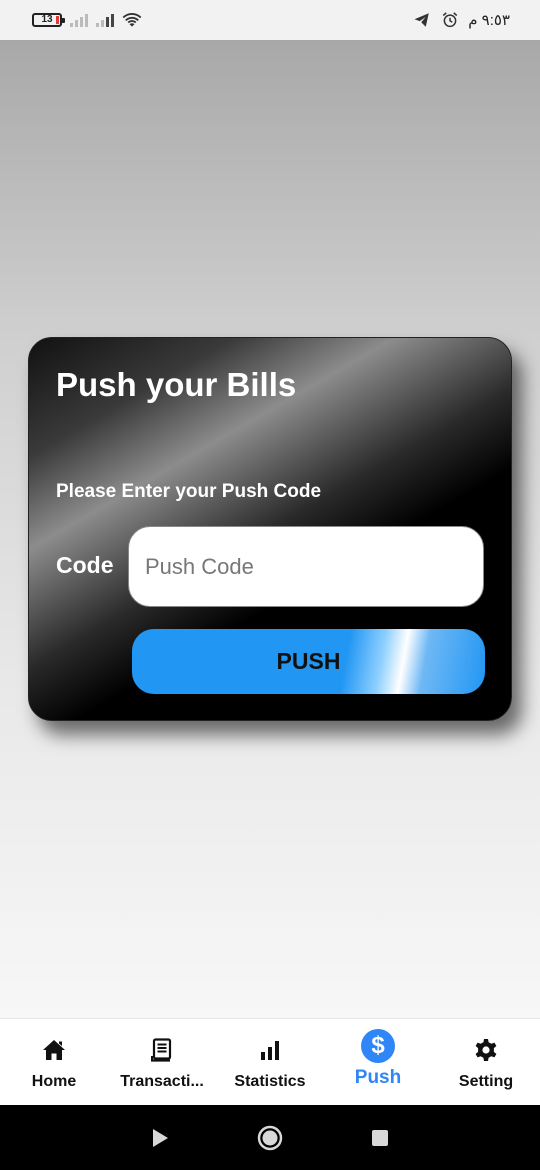 Image resolution: width=540 pixels, height=1170 pixels. Describe the element at coordinates (308, 661) in the screenshot. I see `push-button: PUSH` at that location.